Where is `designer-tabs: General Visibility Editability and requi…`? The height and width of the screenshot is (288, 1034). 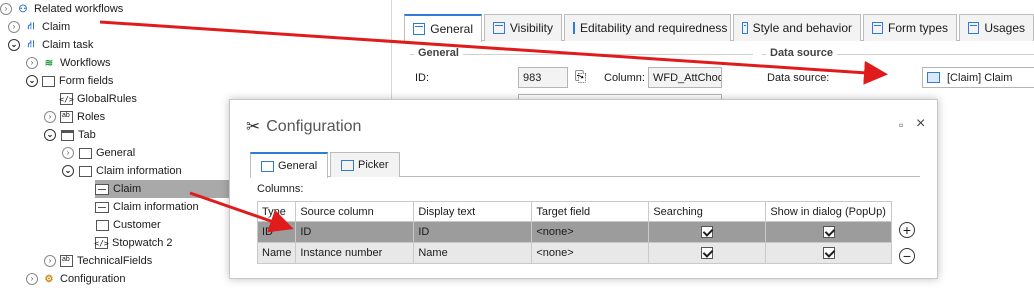 designer-tabs: General Visibility Editability and requi… is located at coordinates (719, 26).